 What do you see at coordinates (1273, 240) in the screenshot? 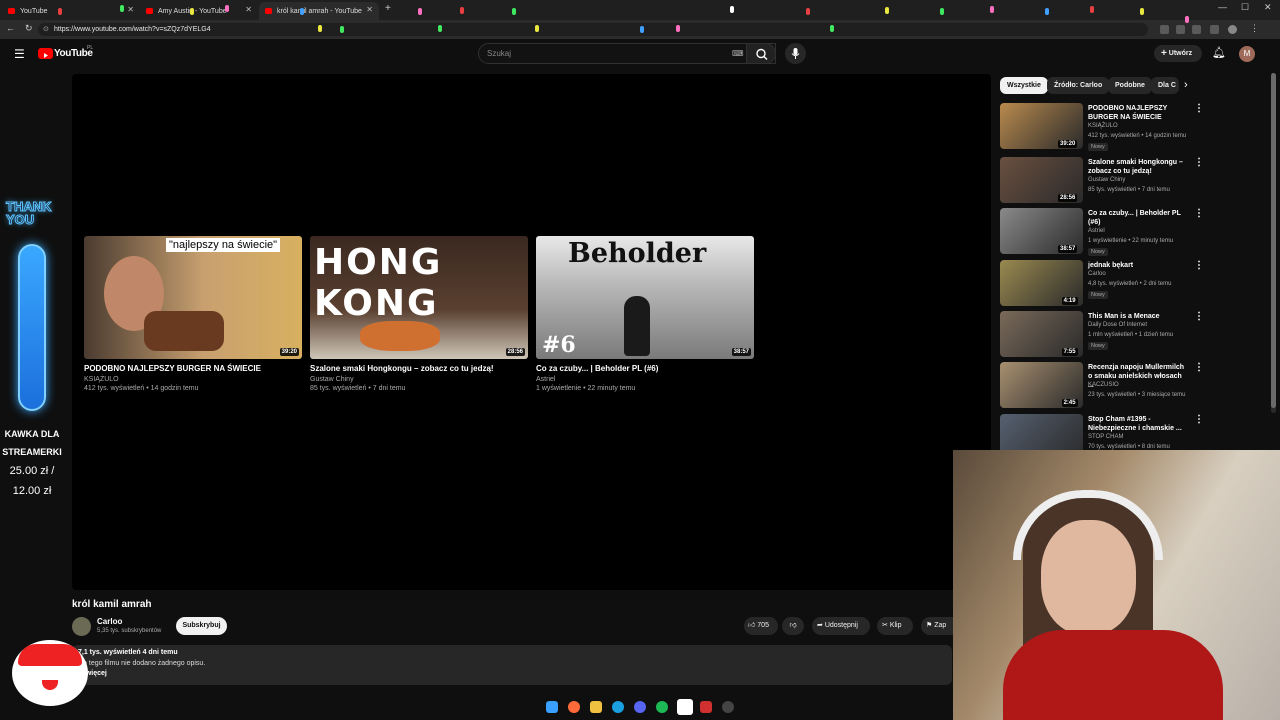
I see `scrollbar-thumb` at bounding box center [1273, 240].